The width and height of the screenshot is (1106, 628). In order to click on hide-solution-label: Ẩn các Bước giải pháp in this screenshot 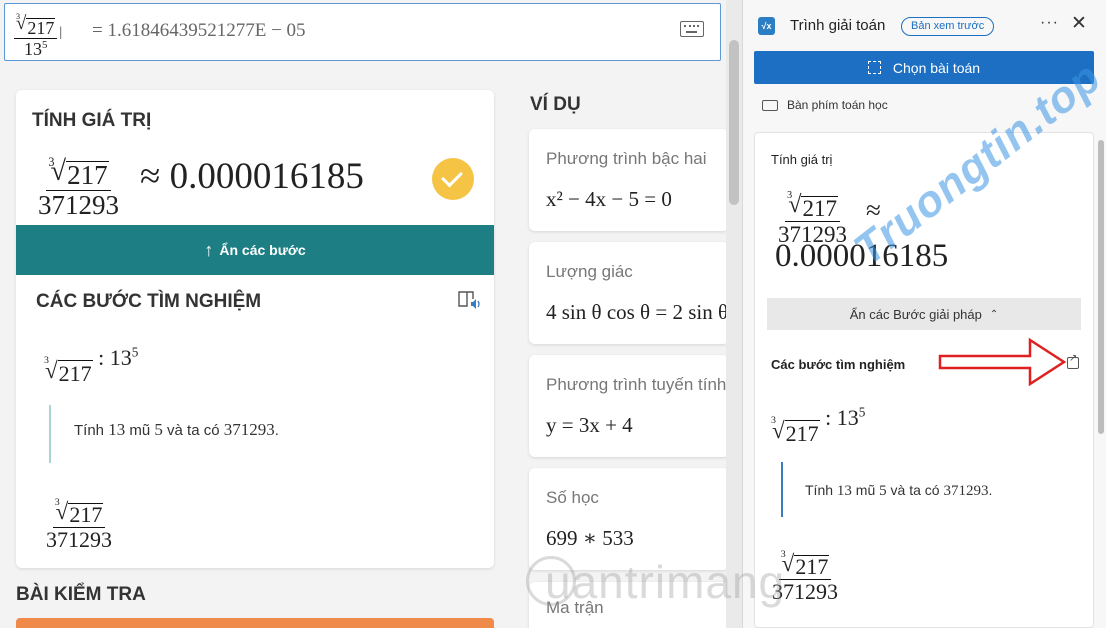, I will do `click(915, 314)`.